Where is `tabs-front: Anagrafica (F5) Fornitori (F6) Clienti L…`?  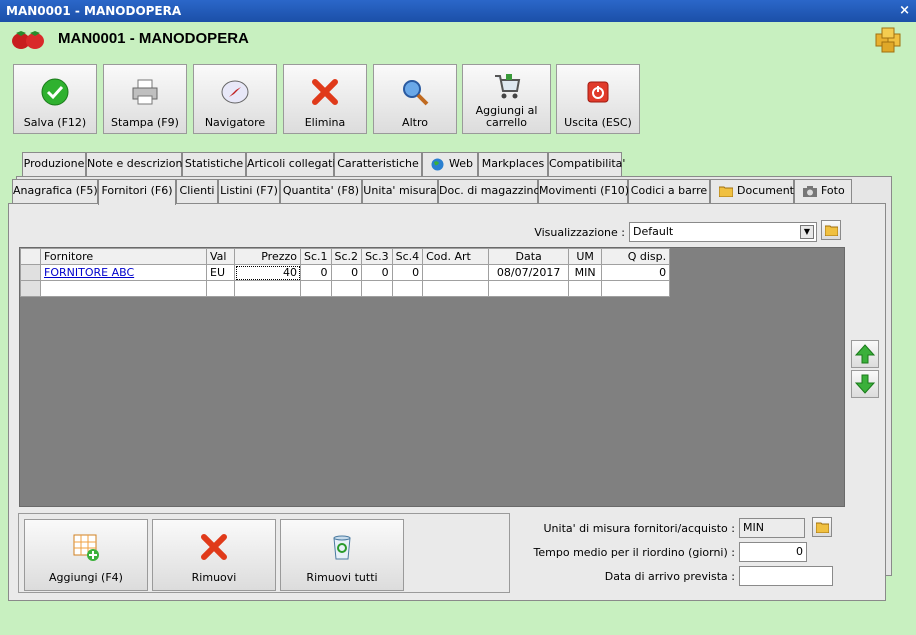
tabs-front: Anagrafica (F5) Fornitori (F6) Clienti L… is located at coordinates (458, 192).